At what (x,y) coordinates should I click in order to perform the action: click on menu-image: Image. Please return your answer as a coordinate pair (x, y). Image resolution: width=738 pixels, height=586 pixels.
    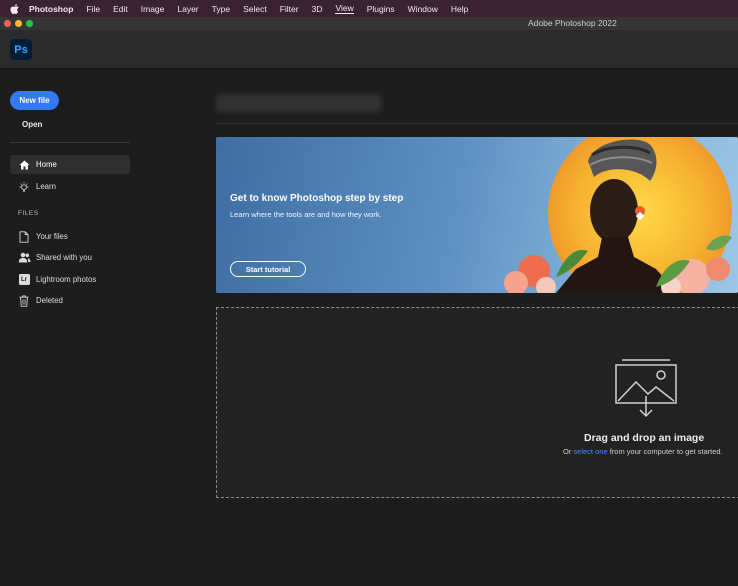
    Looking at the image, I should click on (153, 9).